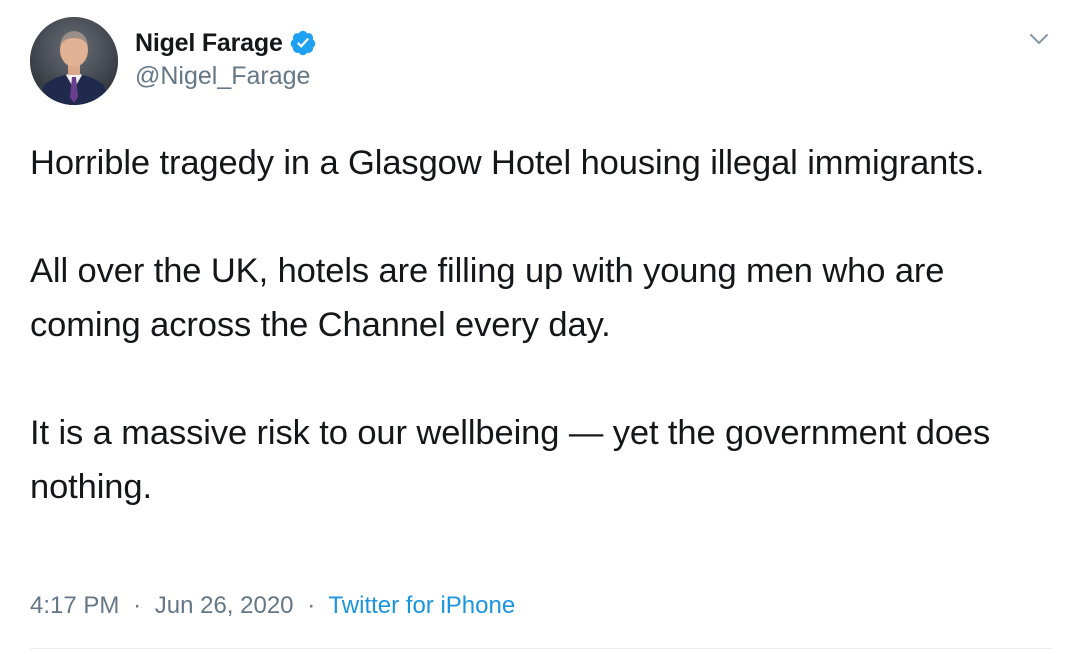  I want to click on avatar, so click(74, 61).